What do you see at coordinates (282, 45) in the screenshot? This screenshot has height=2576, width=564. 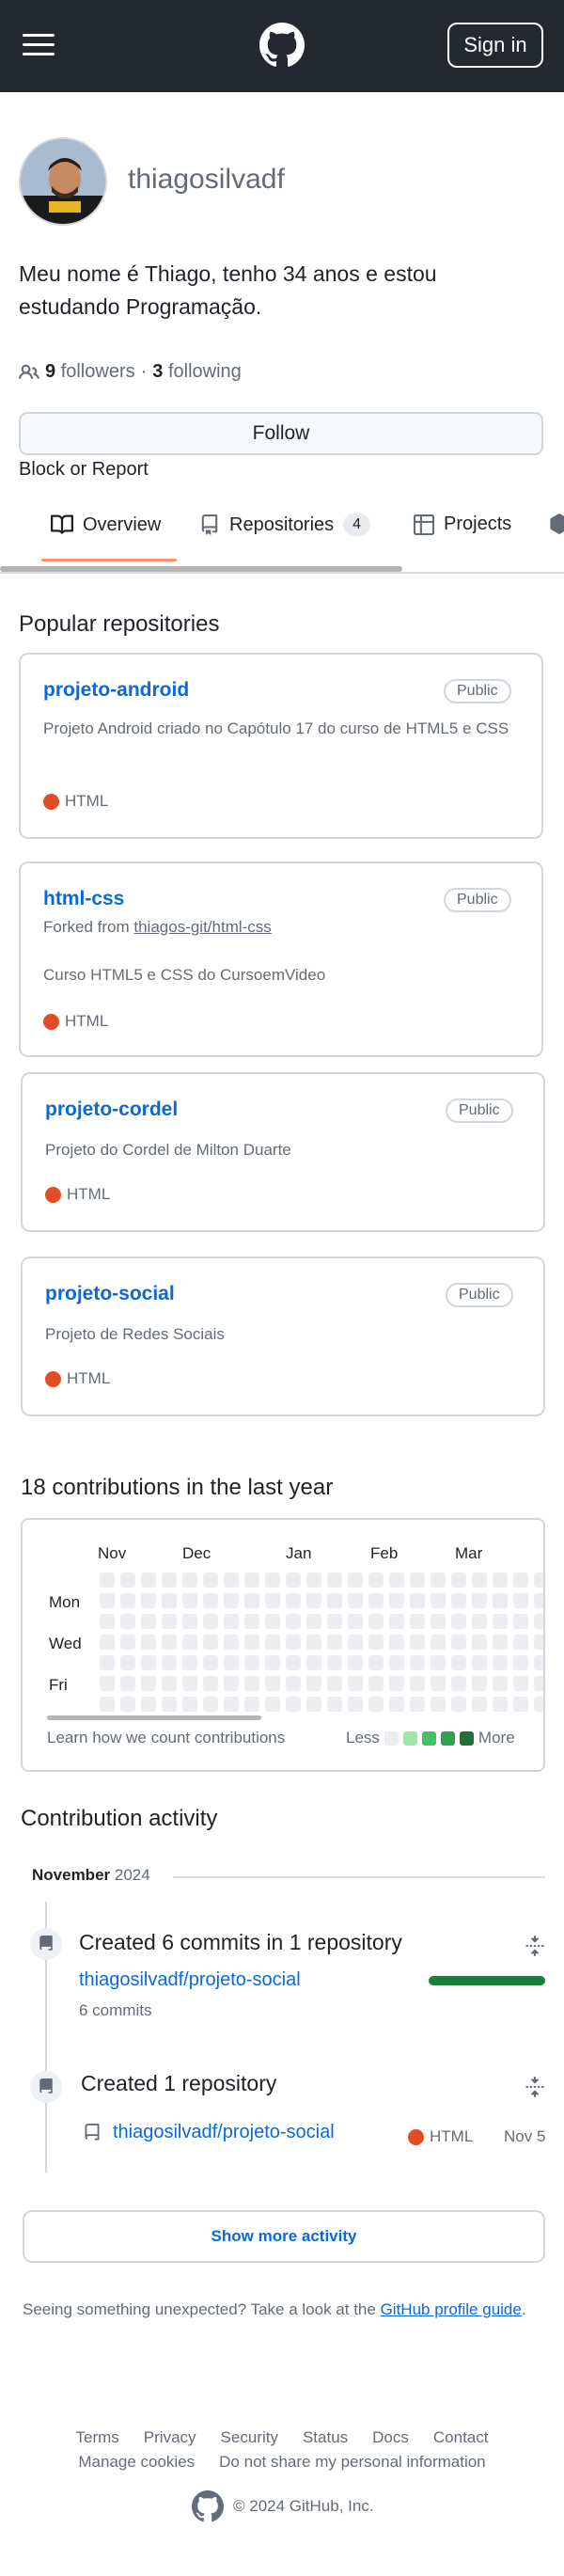 I see `github-logo-icon` at bounding box center [282, 45].